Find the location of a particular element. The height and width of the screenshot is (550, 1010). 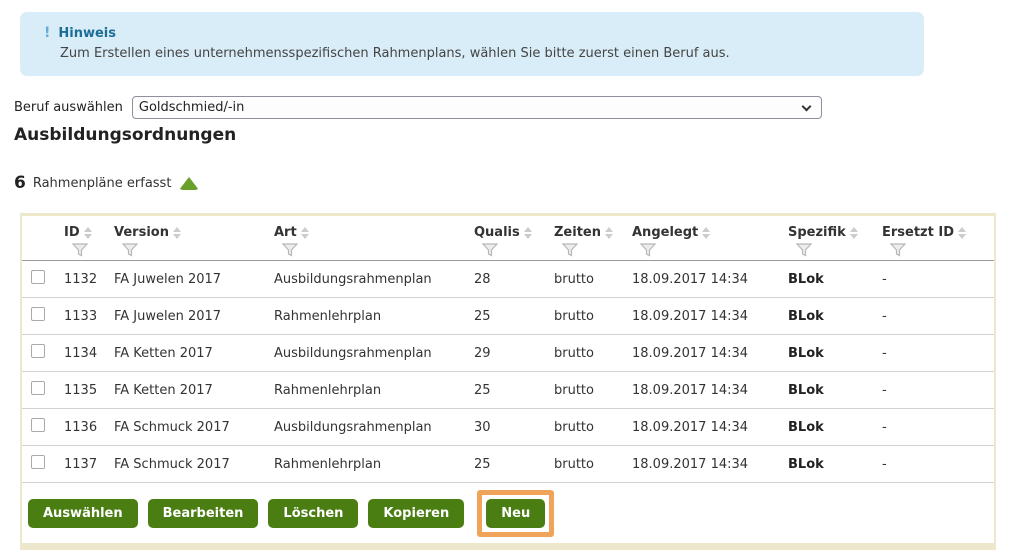

page-title: Ausbildungsordnungen is located at coordinates (125, 135).